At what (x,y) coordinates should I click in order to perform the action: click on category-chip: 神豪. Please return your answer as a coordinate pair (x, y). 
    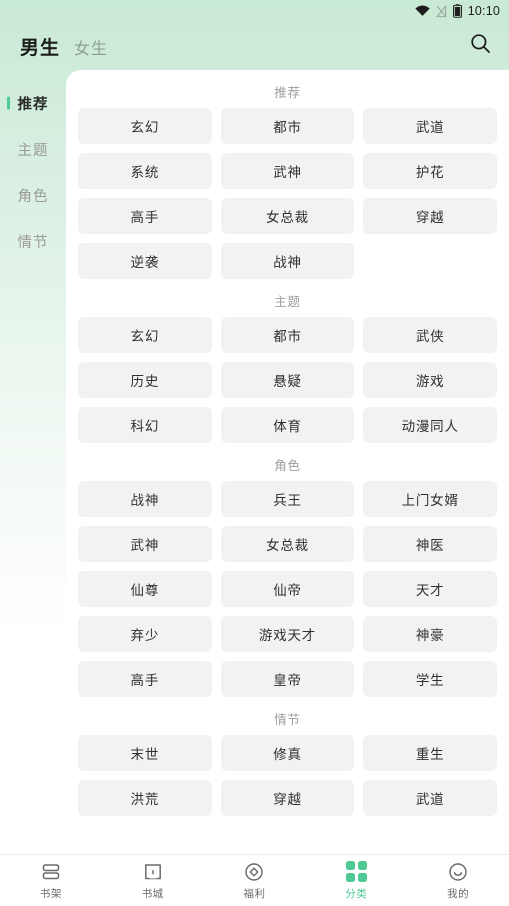
    Looking at the image, I should click on (430, 634).